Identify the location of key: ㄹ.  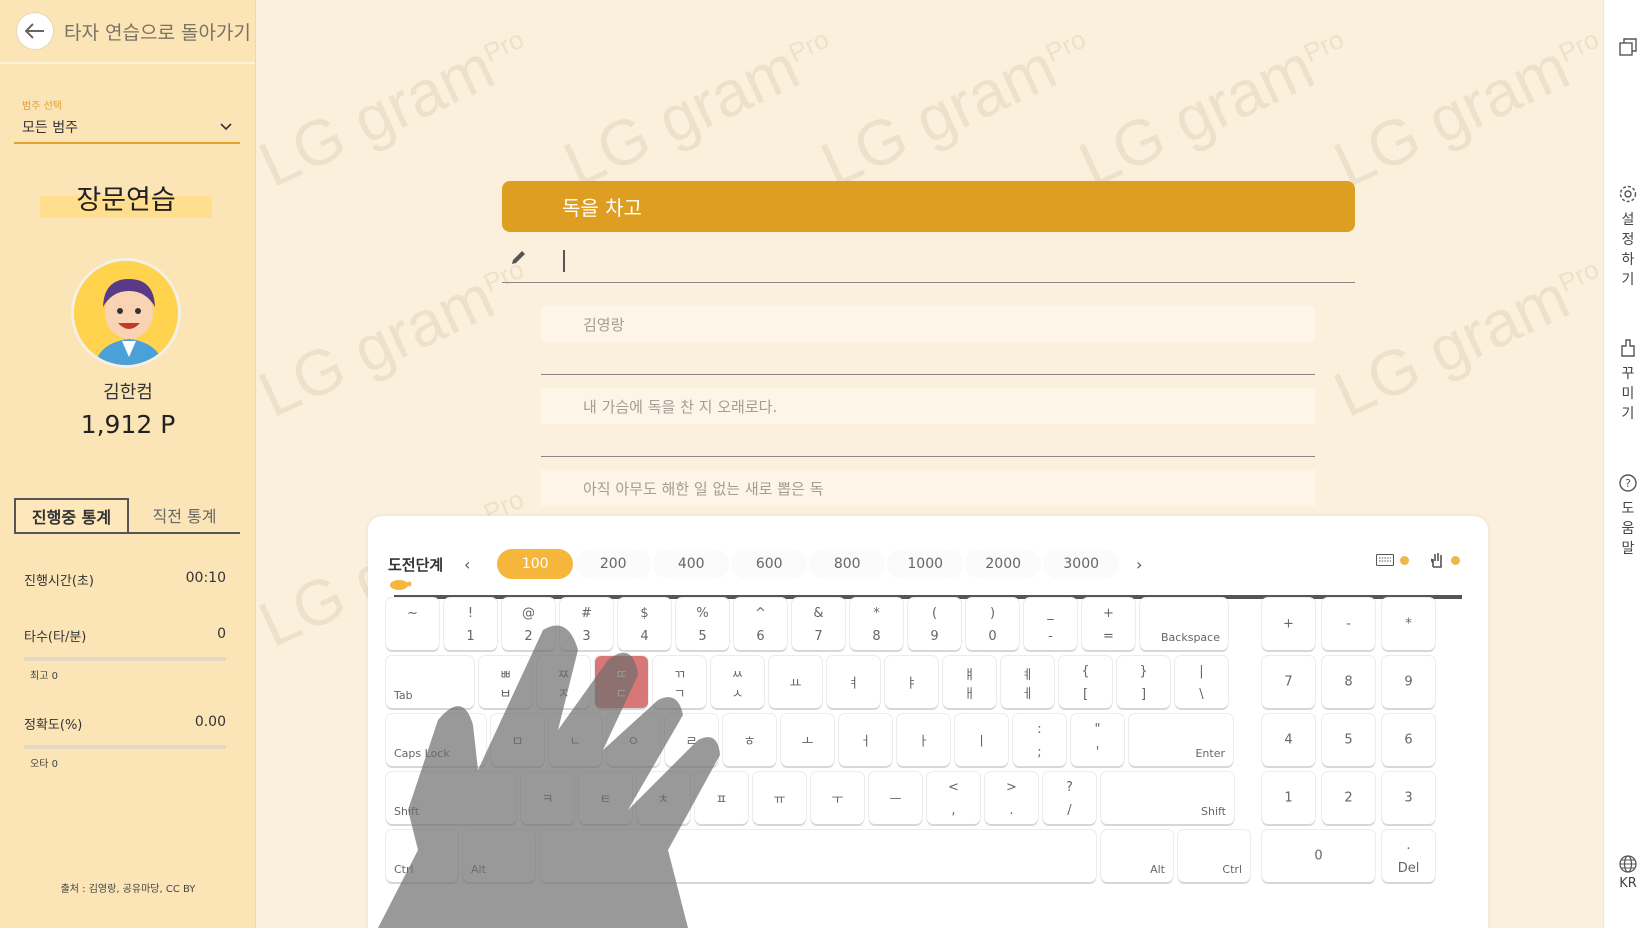
(691, 740).